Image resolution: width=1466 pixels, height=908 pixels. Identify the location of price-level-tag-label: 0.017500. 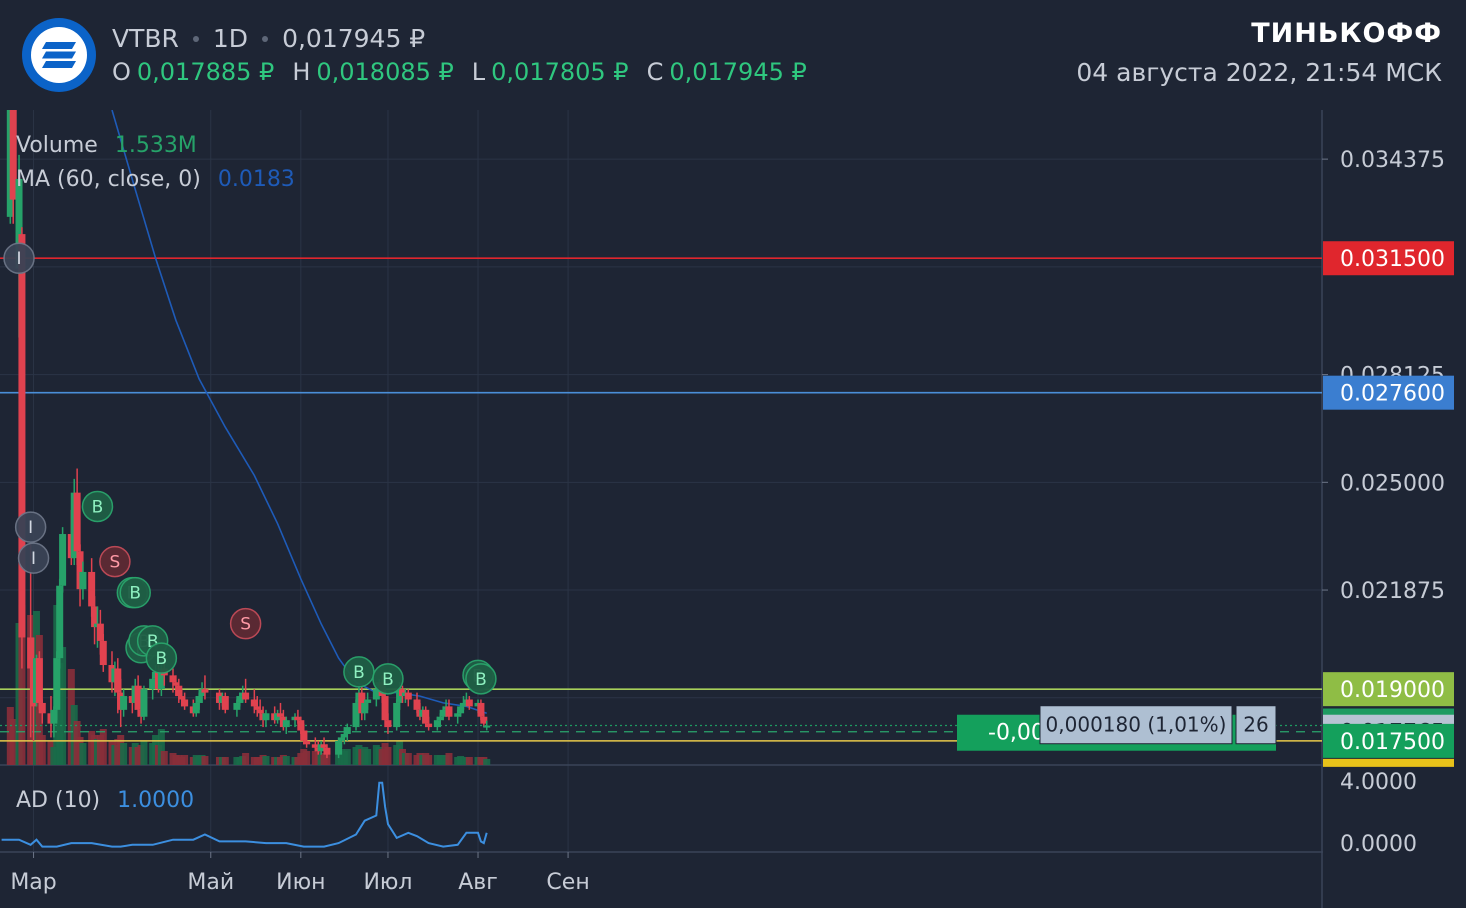
(1392, 742).